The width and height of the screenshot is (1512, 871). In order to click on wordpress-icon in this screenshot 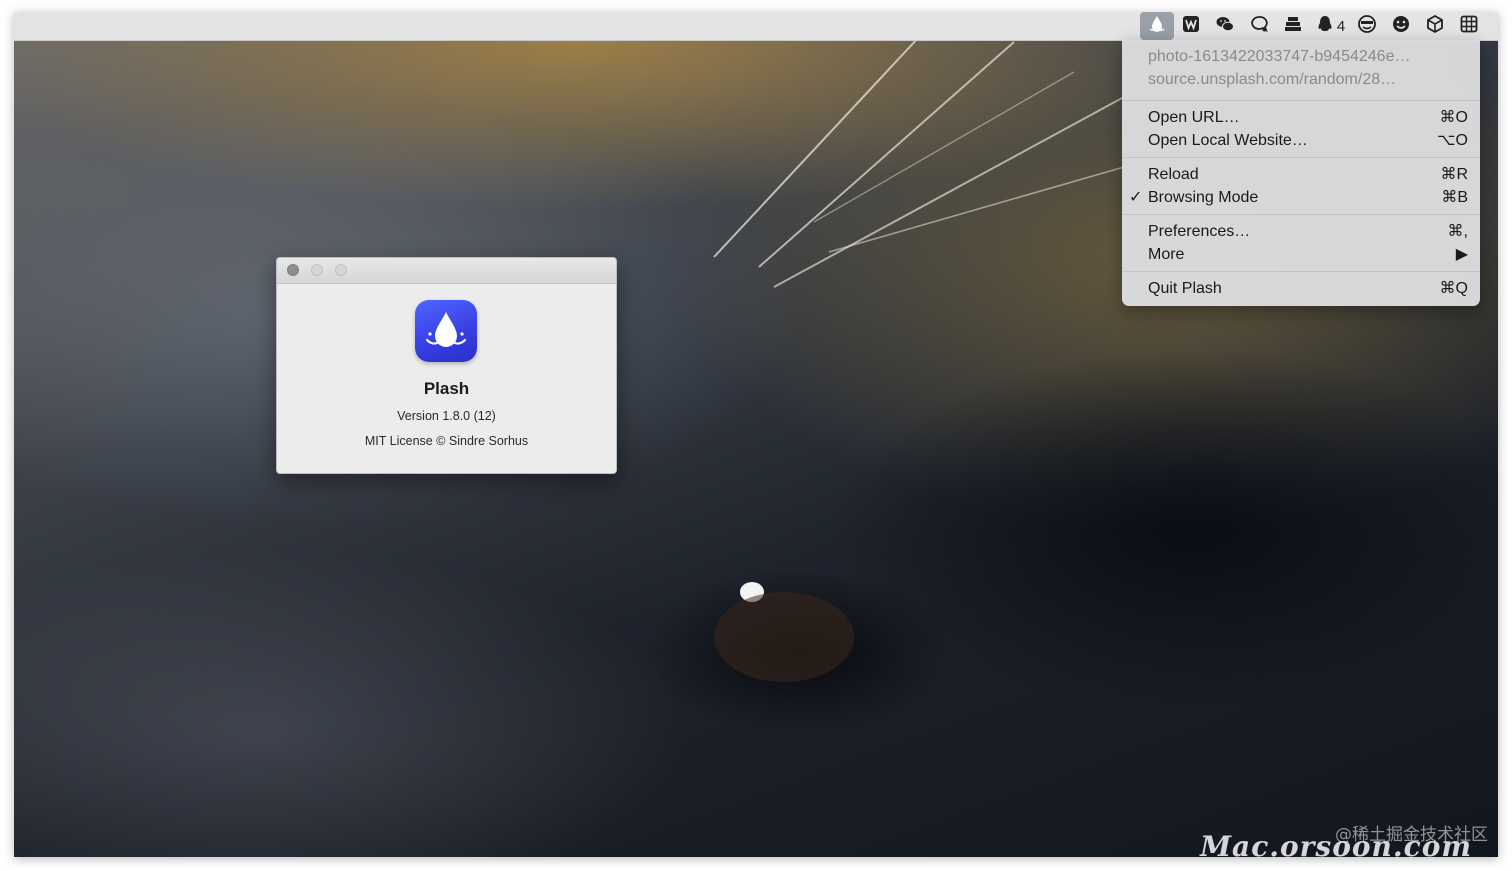, I will do `click(1191, 26)`.